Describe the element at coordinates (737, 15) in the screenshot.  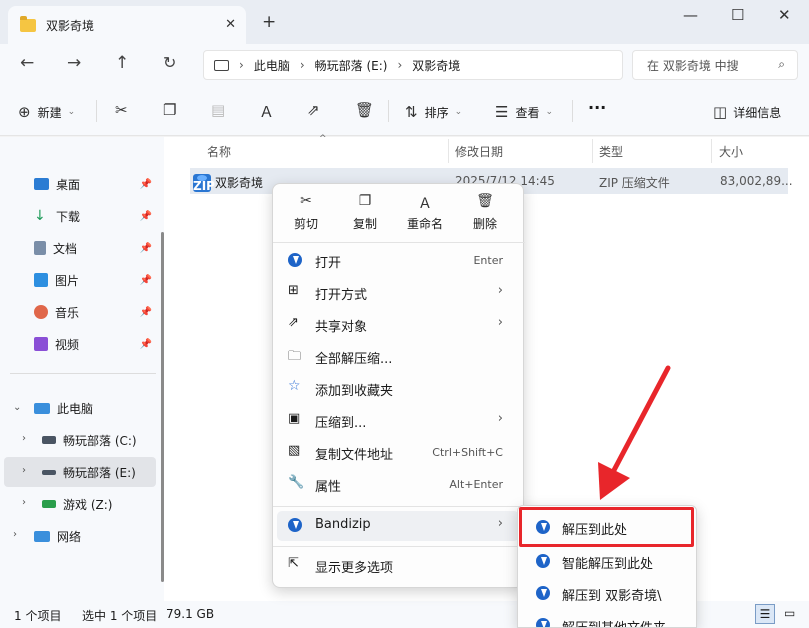
I see `maximize-icon: ☐` at that location.